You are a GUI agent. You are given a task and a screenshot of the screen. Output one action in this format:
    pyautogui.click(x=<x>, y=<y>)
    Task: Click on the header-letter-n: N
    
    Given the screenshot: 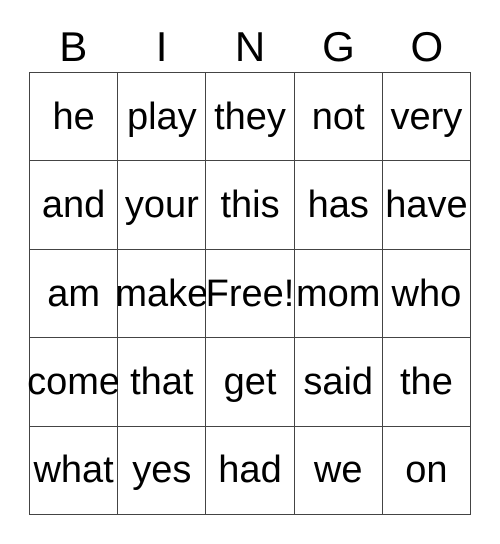 What is the action you would take?
    pyautogui.click(x=250, y=46)
    